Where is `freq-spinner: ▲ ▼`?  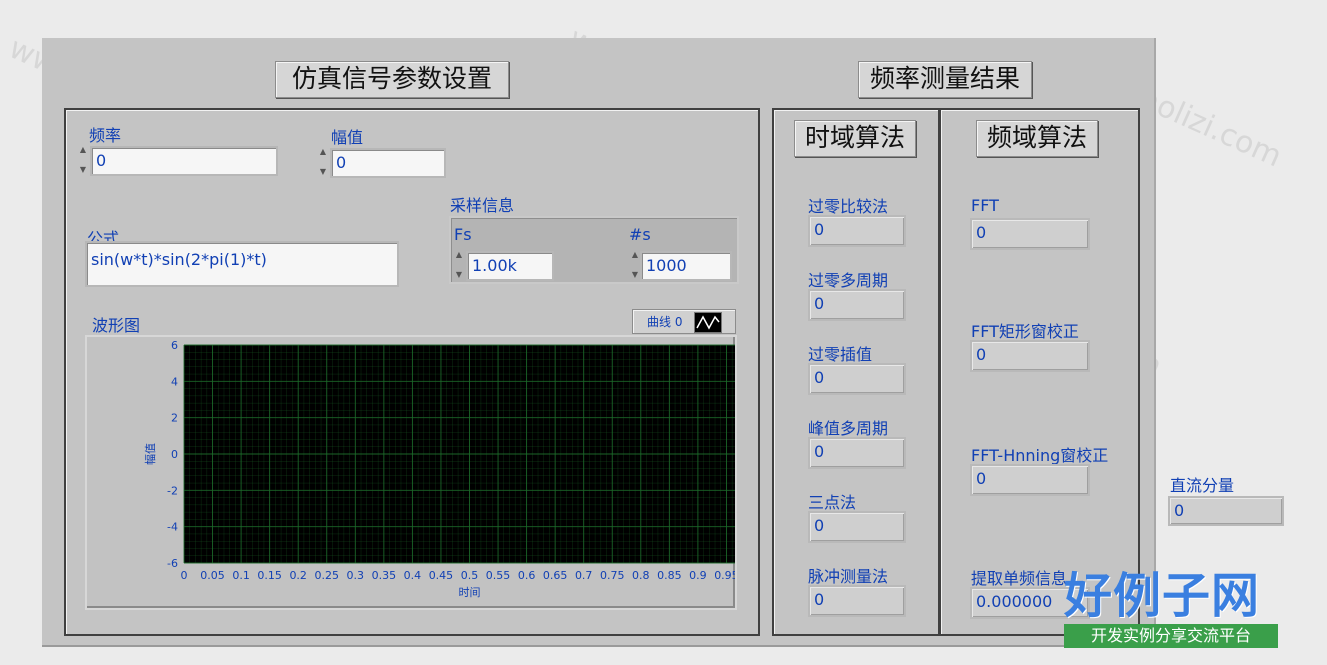 freq-spinner: ▲ ▼ is located at coordinates (83, 160).